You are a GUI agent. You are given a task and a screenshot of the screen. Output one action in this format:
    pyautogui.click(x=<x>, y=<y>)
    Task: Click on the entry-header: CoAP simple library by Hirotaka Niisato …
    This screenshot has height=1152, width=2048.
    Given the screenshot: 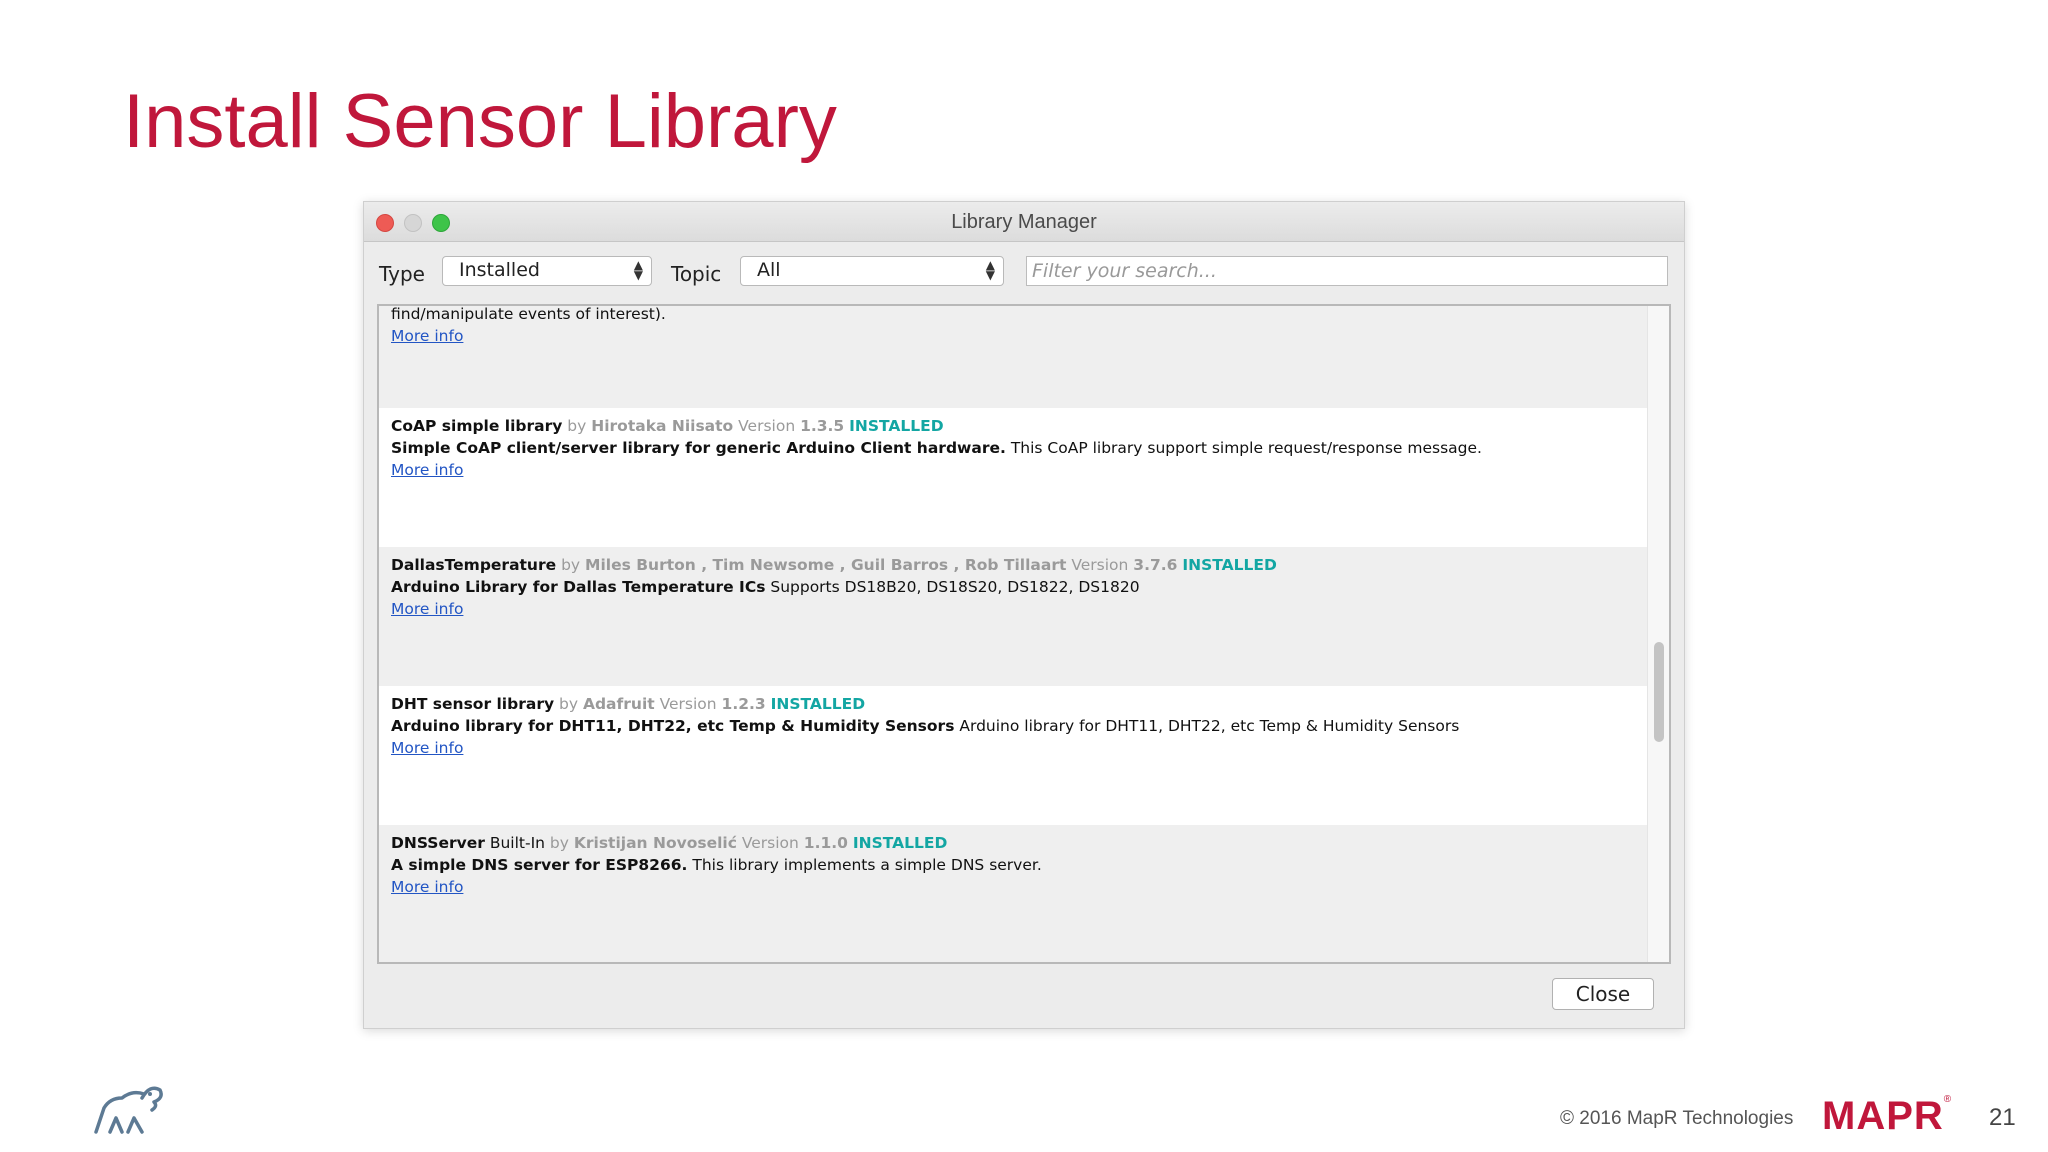 What is the action you would take?
    pyautogui.click(x=1020, y=428)
    